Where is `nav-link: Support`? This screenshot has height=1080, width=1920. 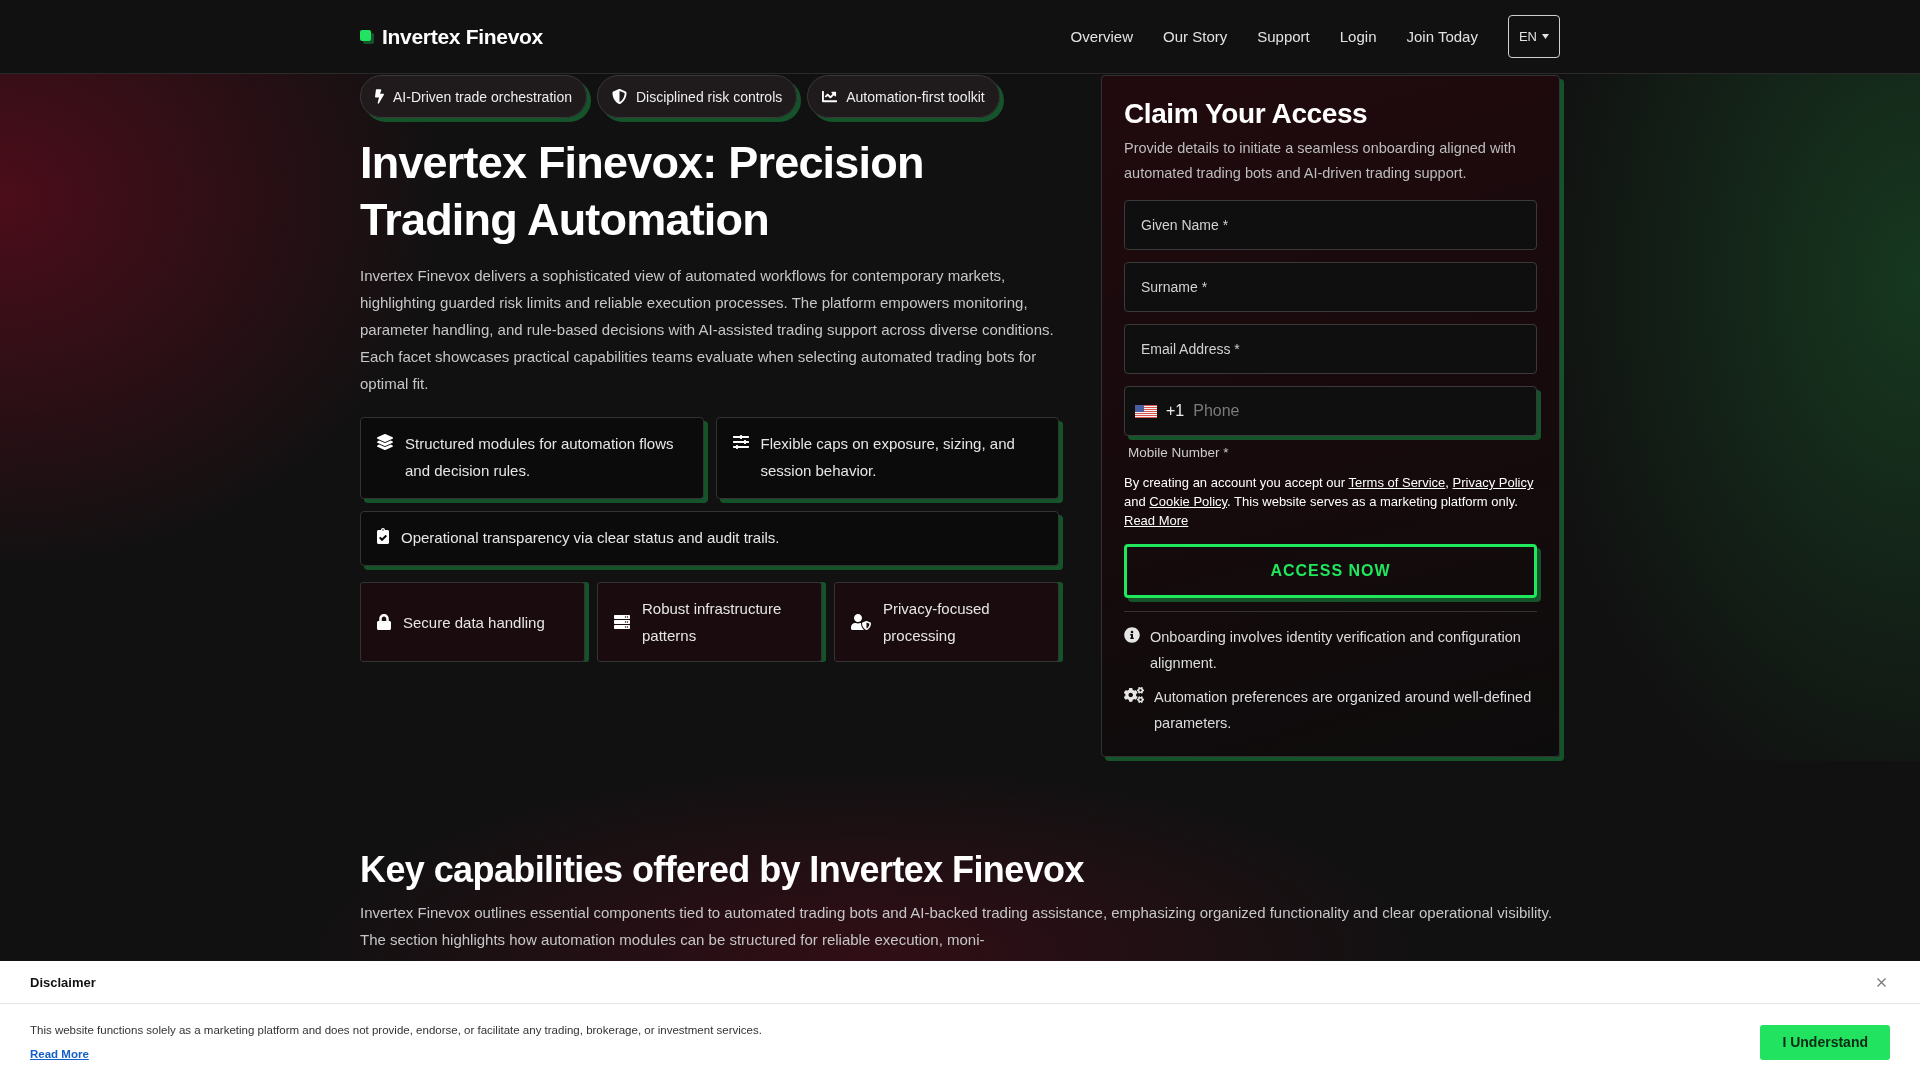 nav-link: Support is located at coordinates (1283, 36).